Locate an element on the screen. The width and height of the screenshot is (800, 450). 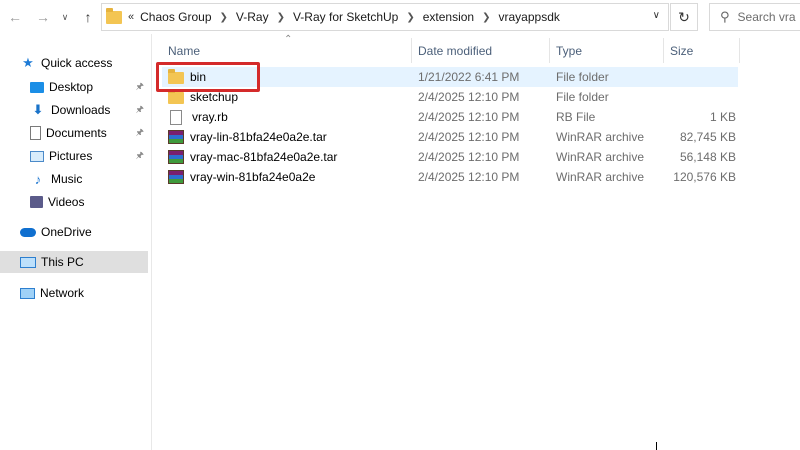
videos-icon is located at coordinates (36, 202).